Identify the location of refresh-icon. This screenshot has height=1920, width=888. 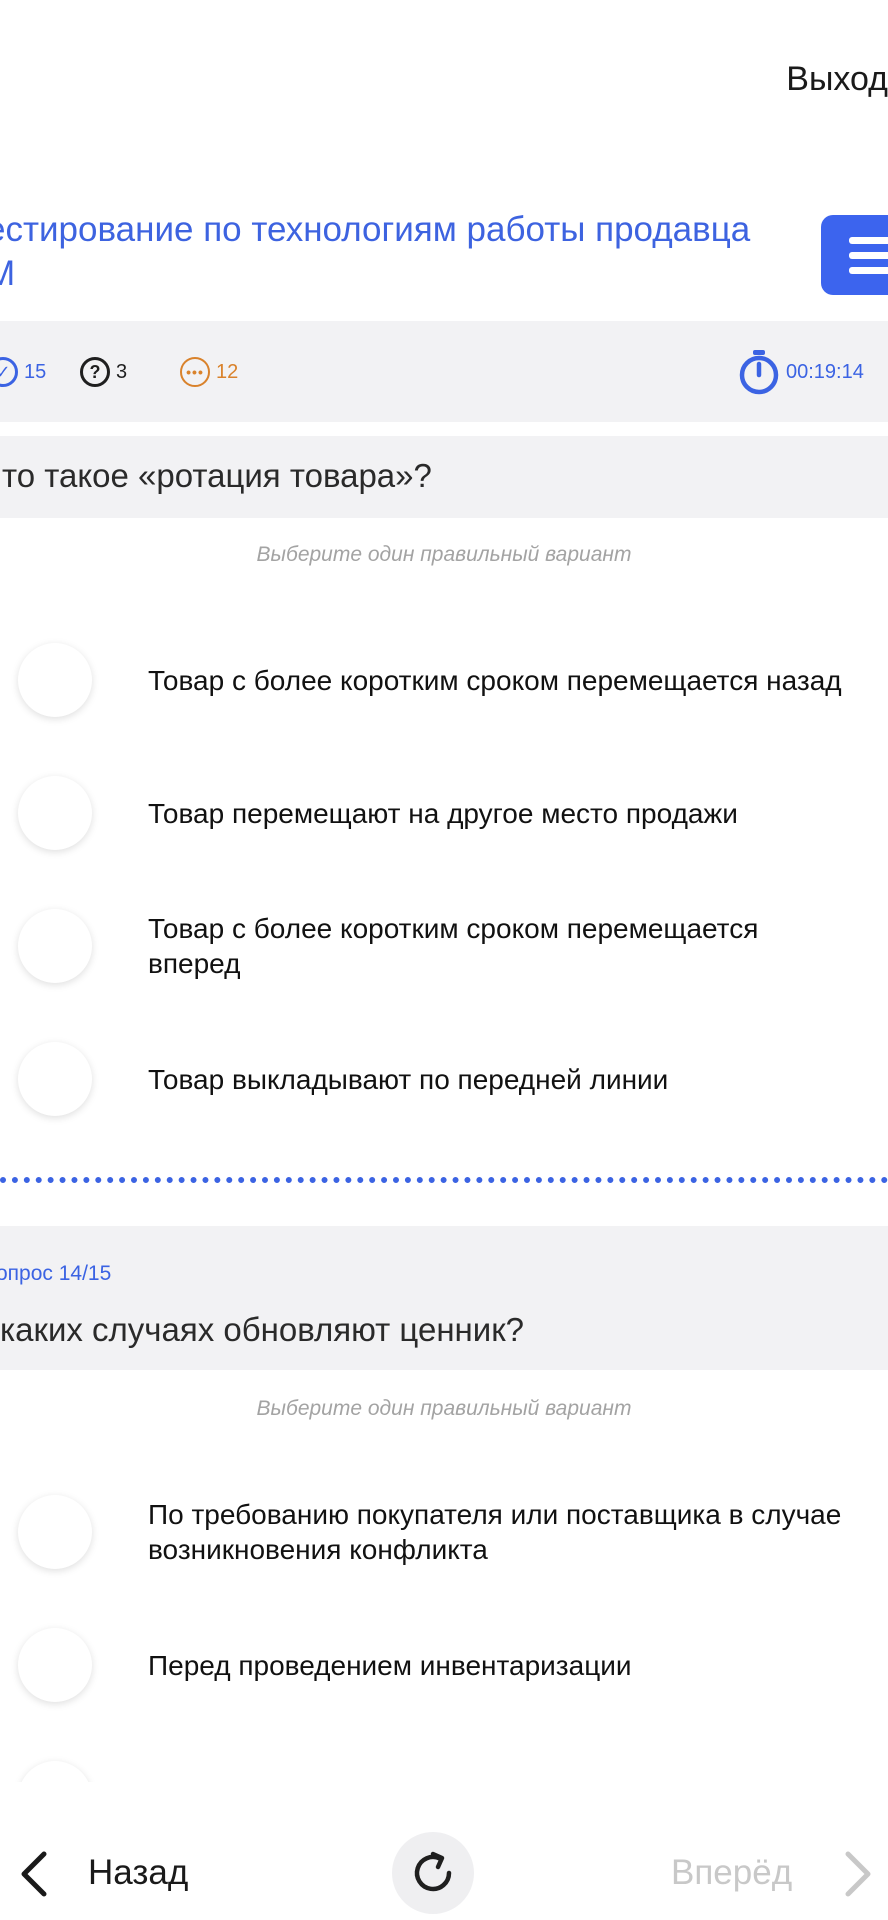
(433, 1871).